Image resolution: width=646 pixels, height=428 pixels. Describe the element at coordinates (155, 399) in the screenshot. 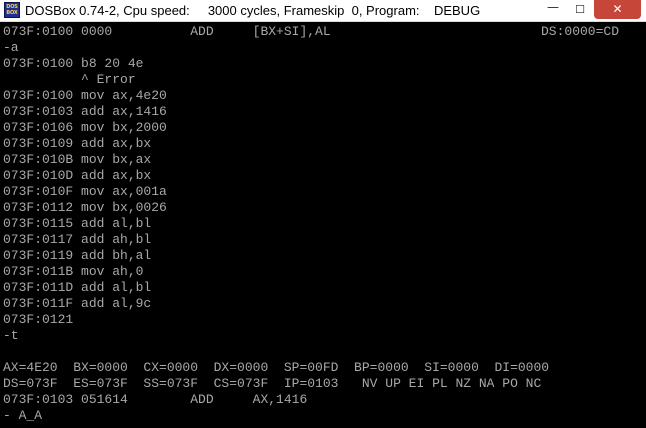

I see `console-line: 073F:0103 051614 ADD AX,1416` at that location.